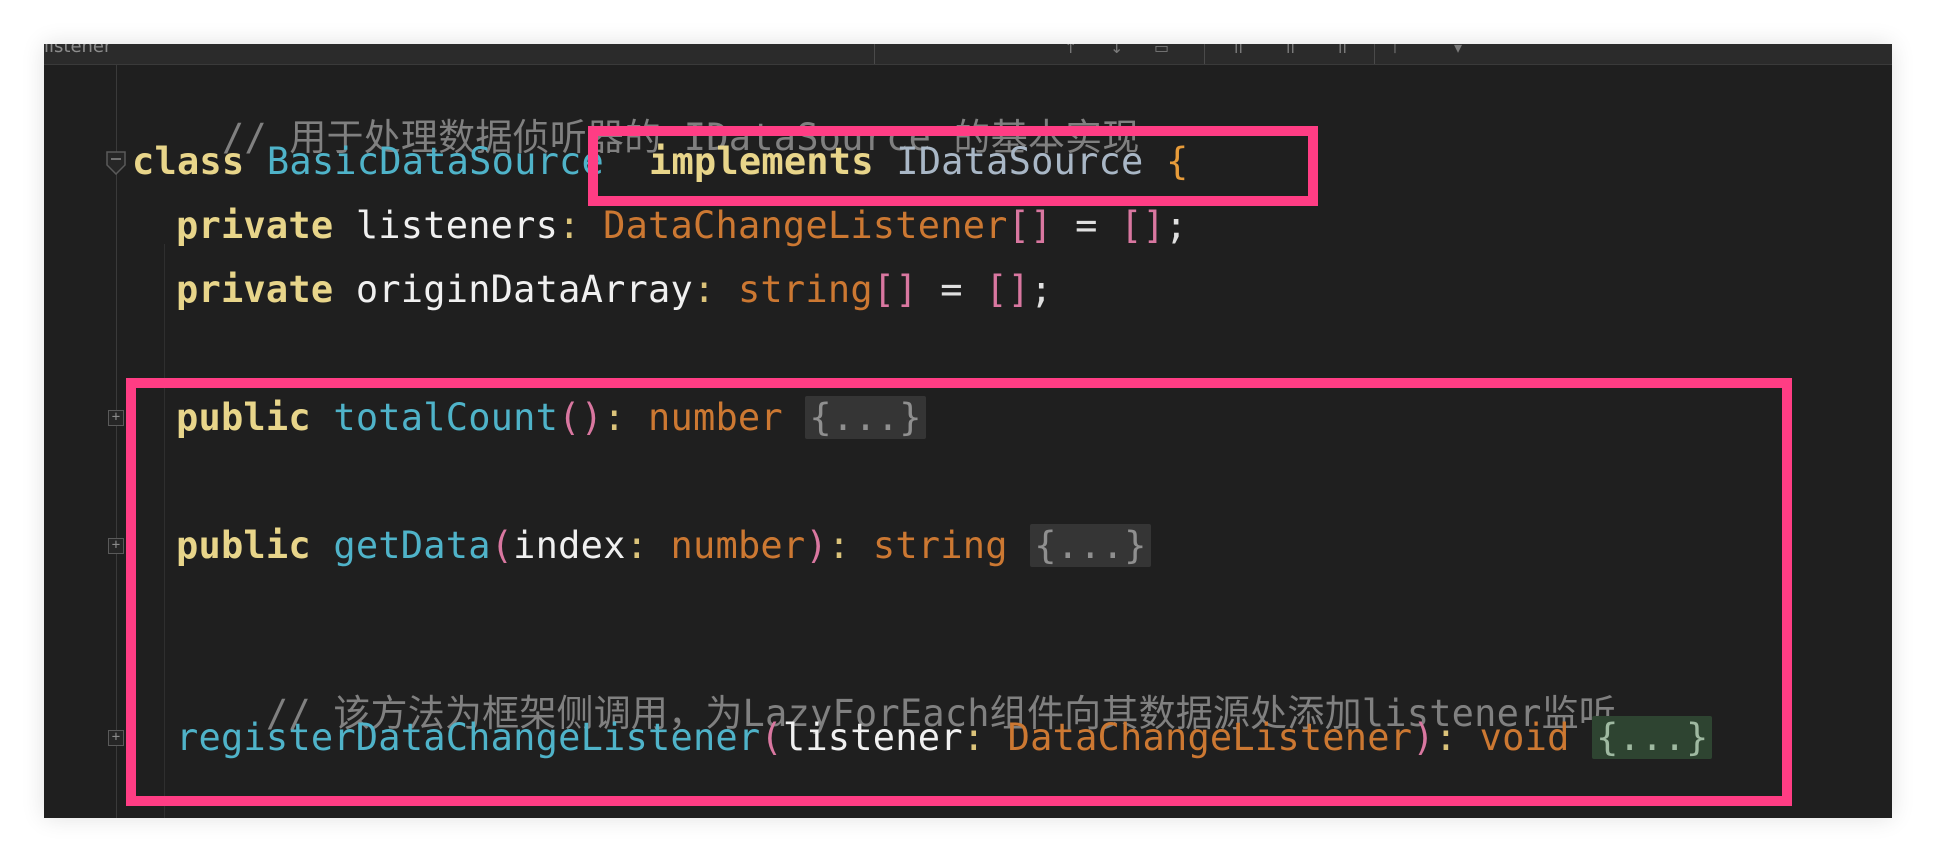  I want to click on code-line-total-count-method: public totalCount(): number {...}, so click(551, 417).